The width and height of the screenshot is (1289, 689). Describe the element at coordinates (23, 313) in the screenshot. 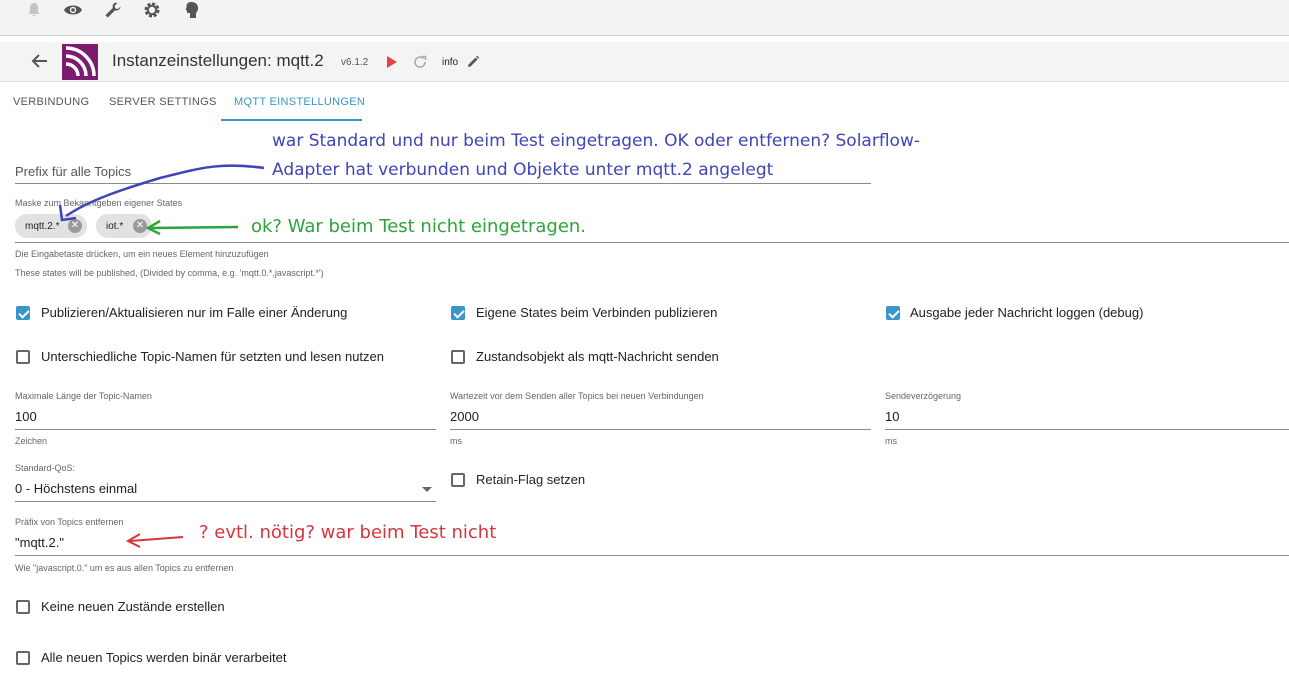

I see `publish-on-change-checkbox` at that location.